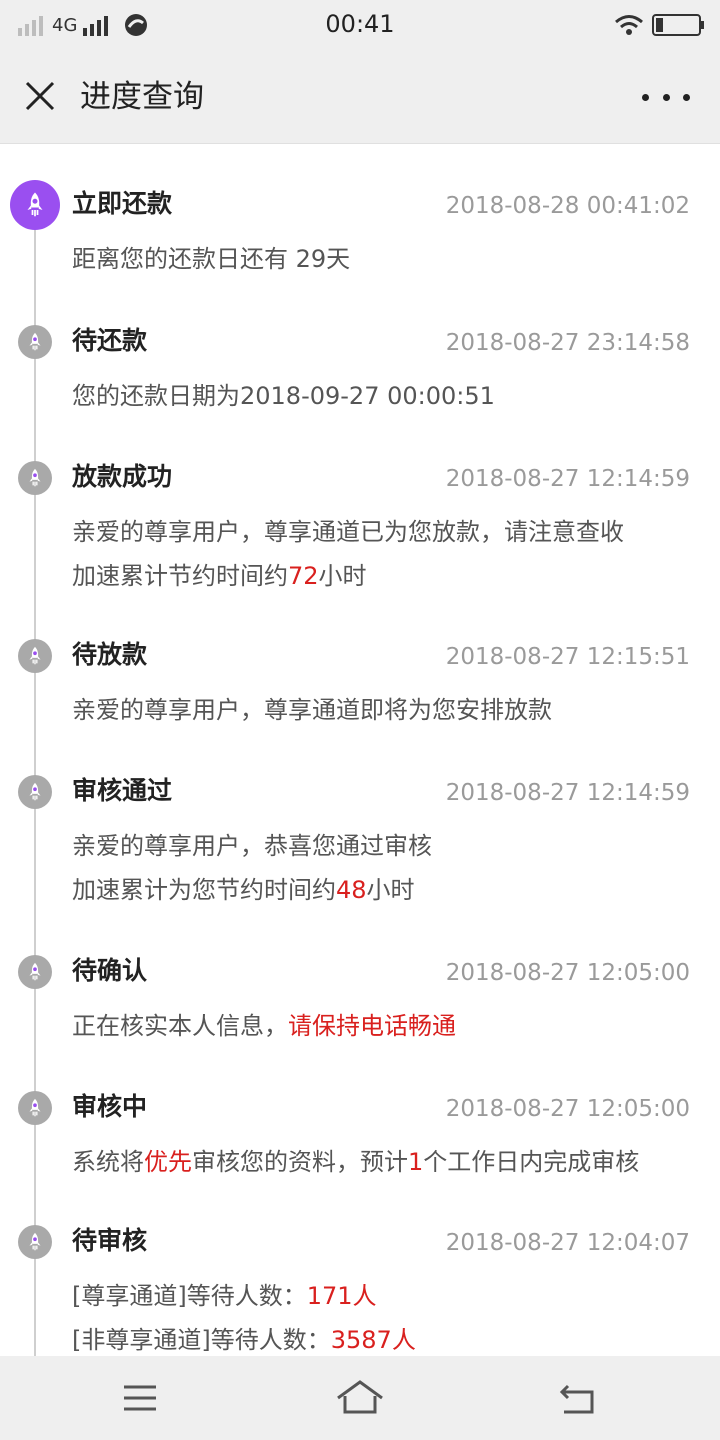  What do you see at coordinates (108, 1162) in the screenshot?
I see `description-text: 系统将` at bounding box center [108, 1162].